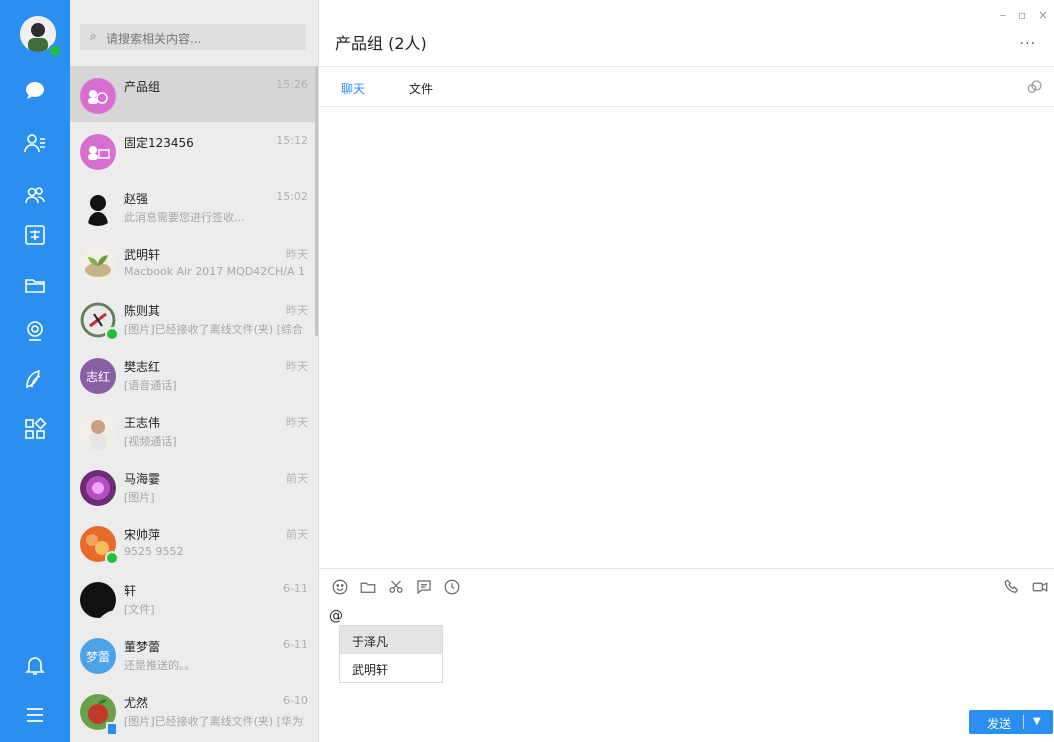  I want to click on send-options-icon: ▼, so click(1037, 721).